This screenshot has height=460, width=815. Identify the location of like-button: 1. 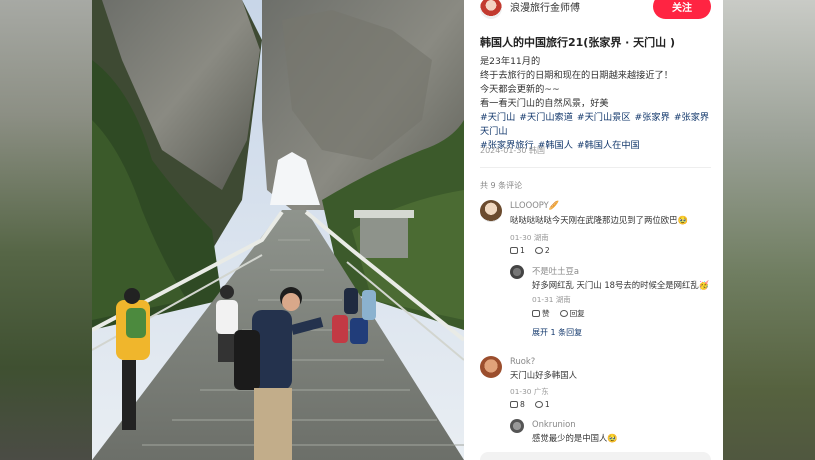
(517, 250).